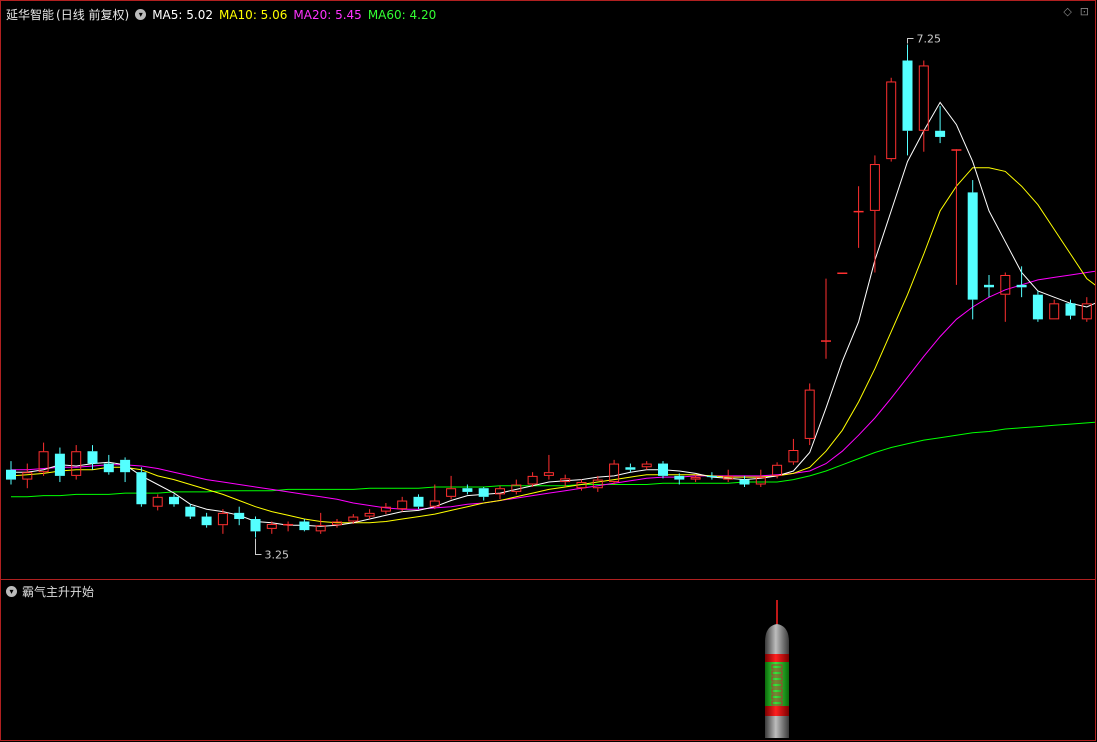  I want to click on ma5-label: MA5: 5.02, so click(182, 14).